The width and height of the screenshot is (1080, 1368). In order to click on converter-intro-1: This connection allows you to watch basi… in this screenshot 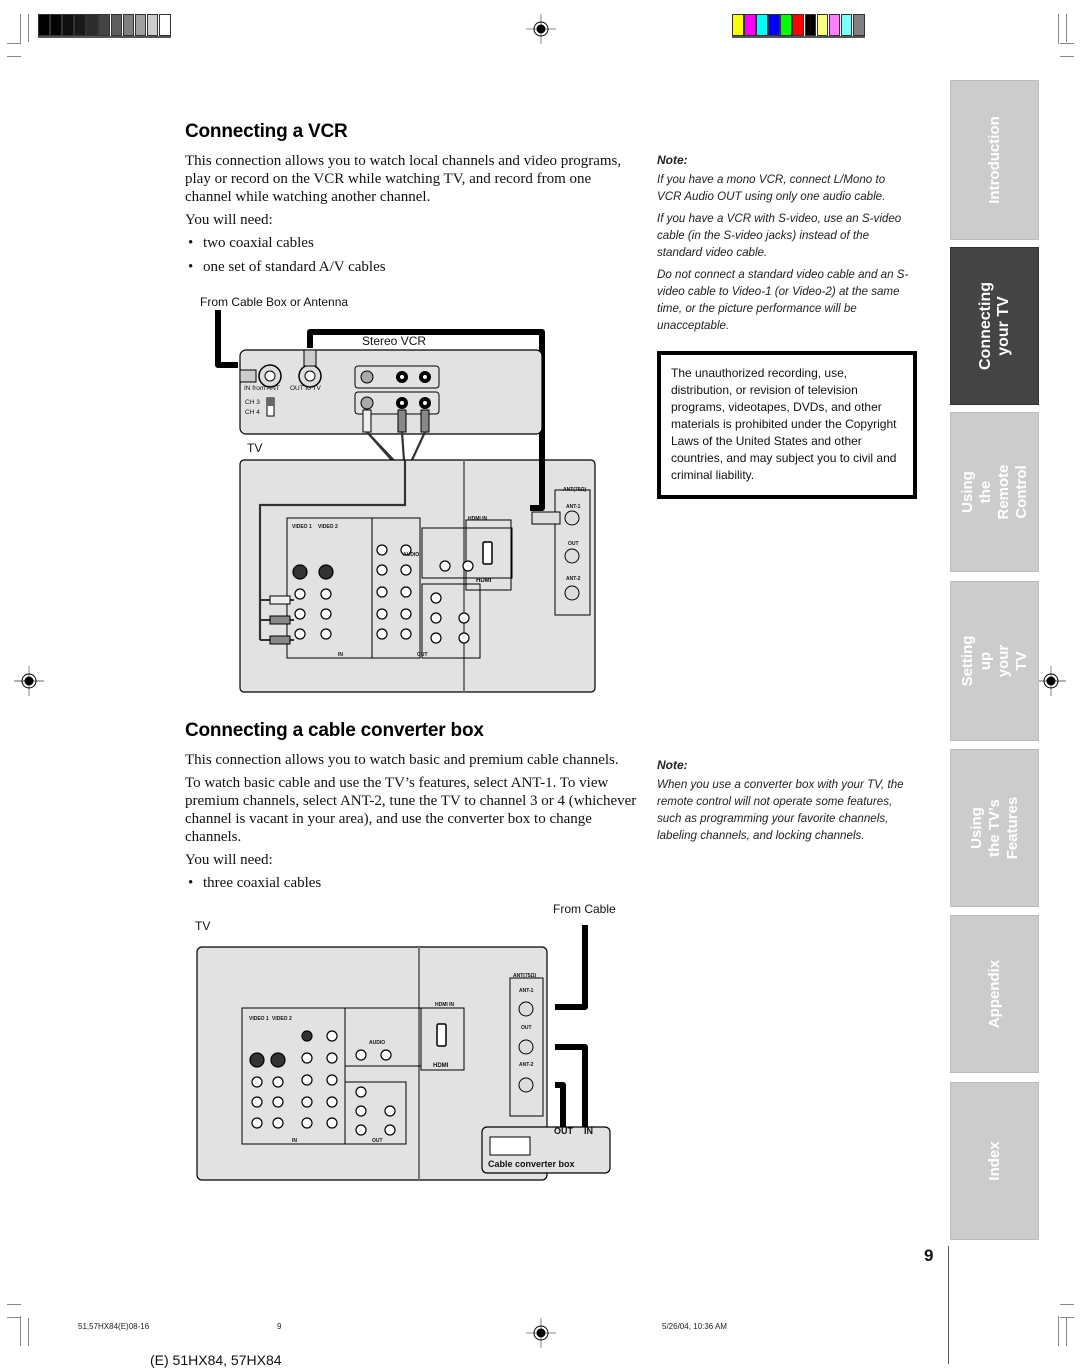, I will do `click(402, 760)`.